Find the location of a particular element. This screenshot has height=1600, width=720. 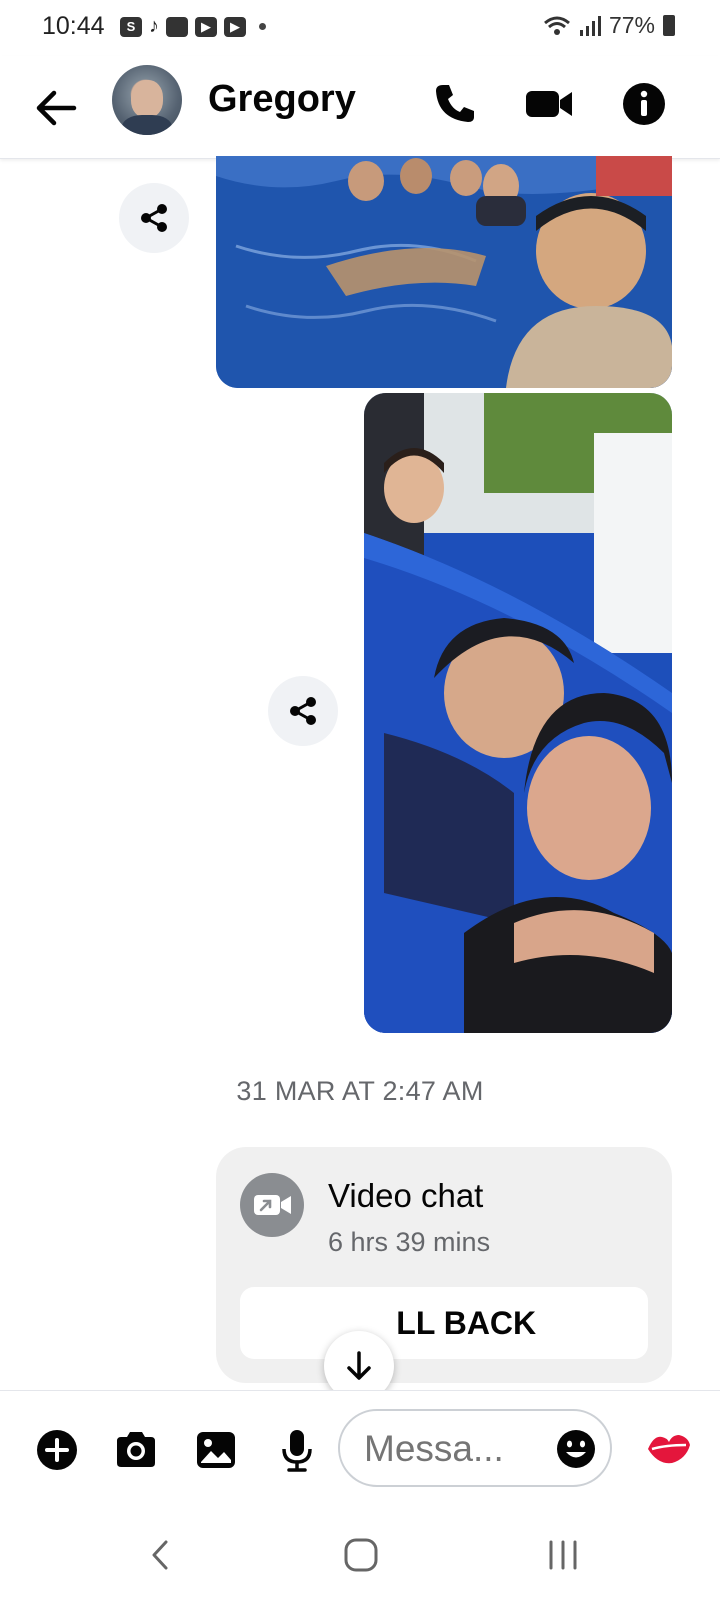

gallery-icon is located at coordinates (216, 1450).